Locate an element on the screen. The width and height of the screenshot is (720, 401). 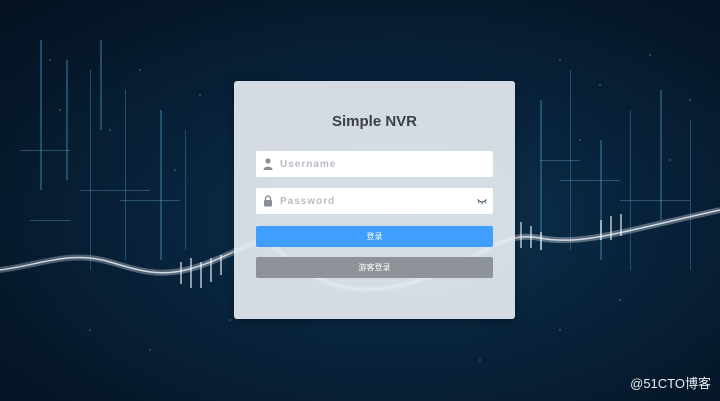
password-field is located at coordinates (374, 201).